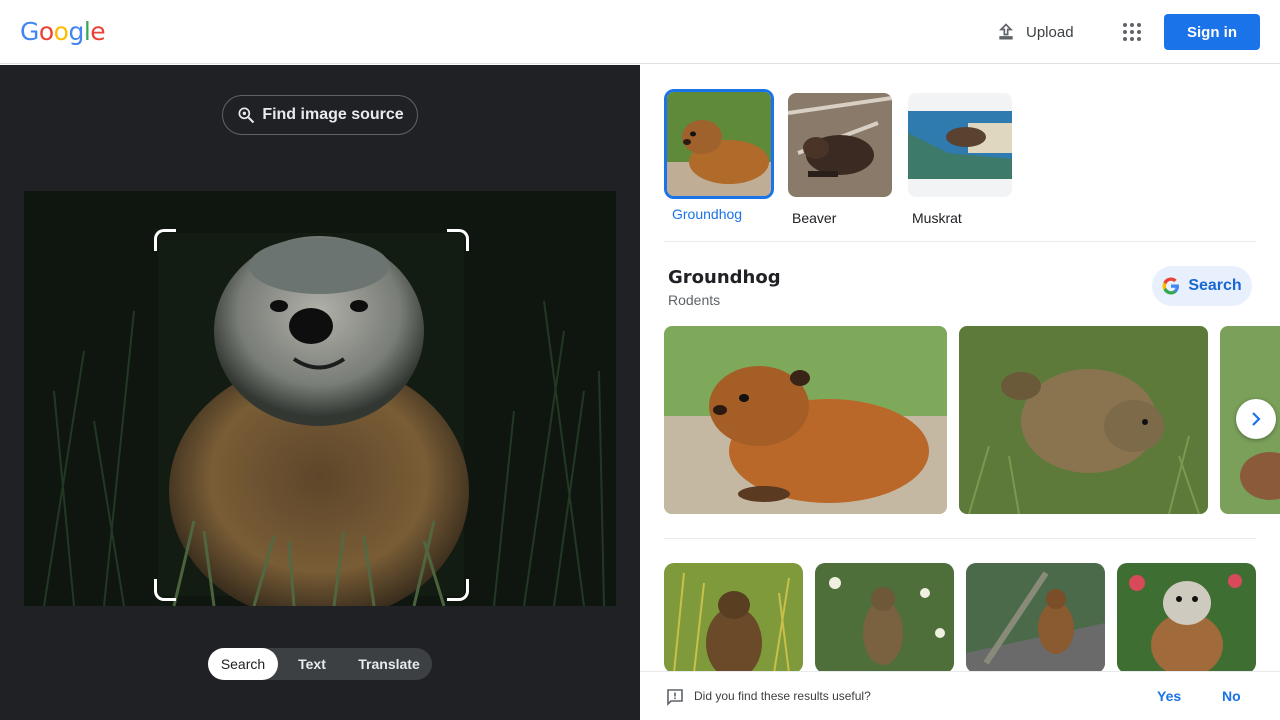 This screenshot has width=1280, height=720. I want to click on chip-beaver: Beaver, so click(840, 159).